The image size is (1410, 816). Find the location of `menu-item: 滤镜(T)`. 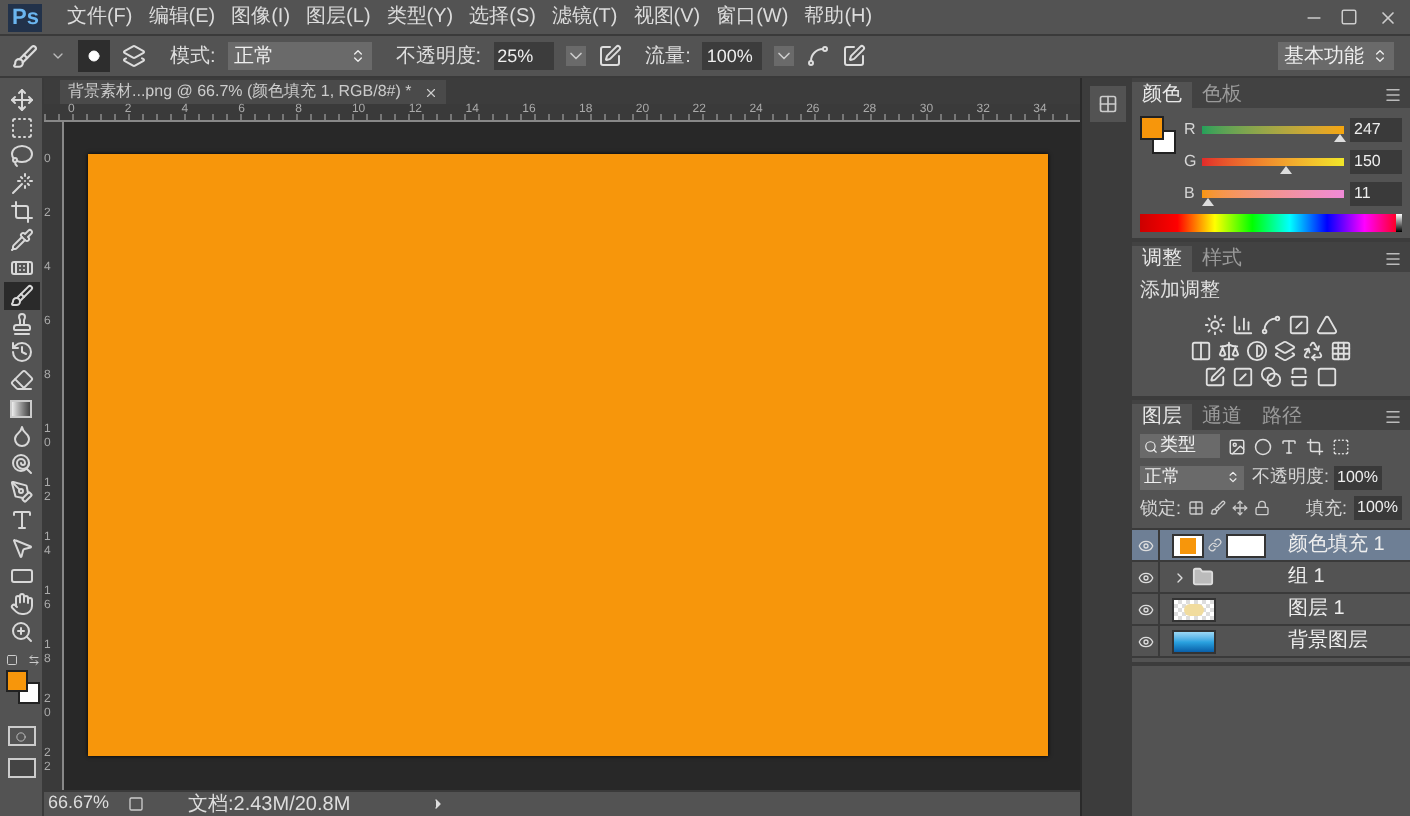

menu-item: 滤镜(T) is located at coordinates (584, 17).